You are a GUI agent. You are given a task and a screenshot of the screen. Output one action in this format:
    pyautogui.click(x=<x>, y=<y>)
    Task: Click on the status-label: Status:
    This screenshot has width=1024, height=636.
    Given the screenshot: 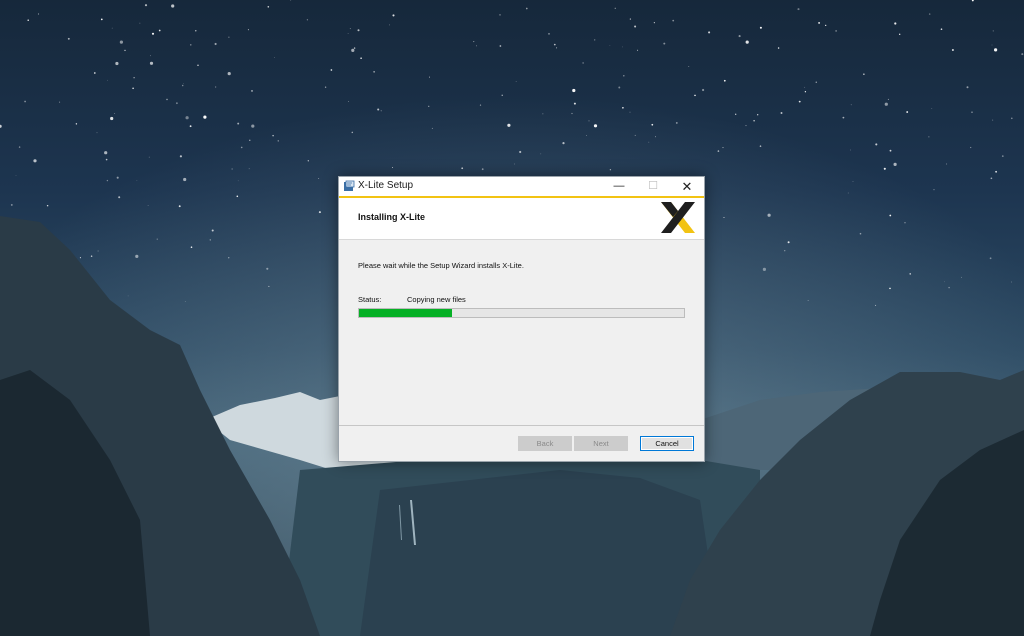 What is the action you would take?
    pyautogui.click(x=370, y=299)
    